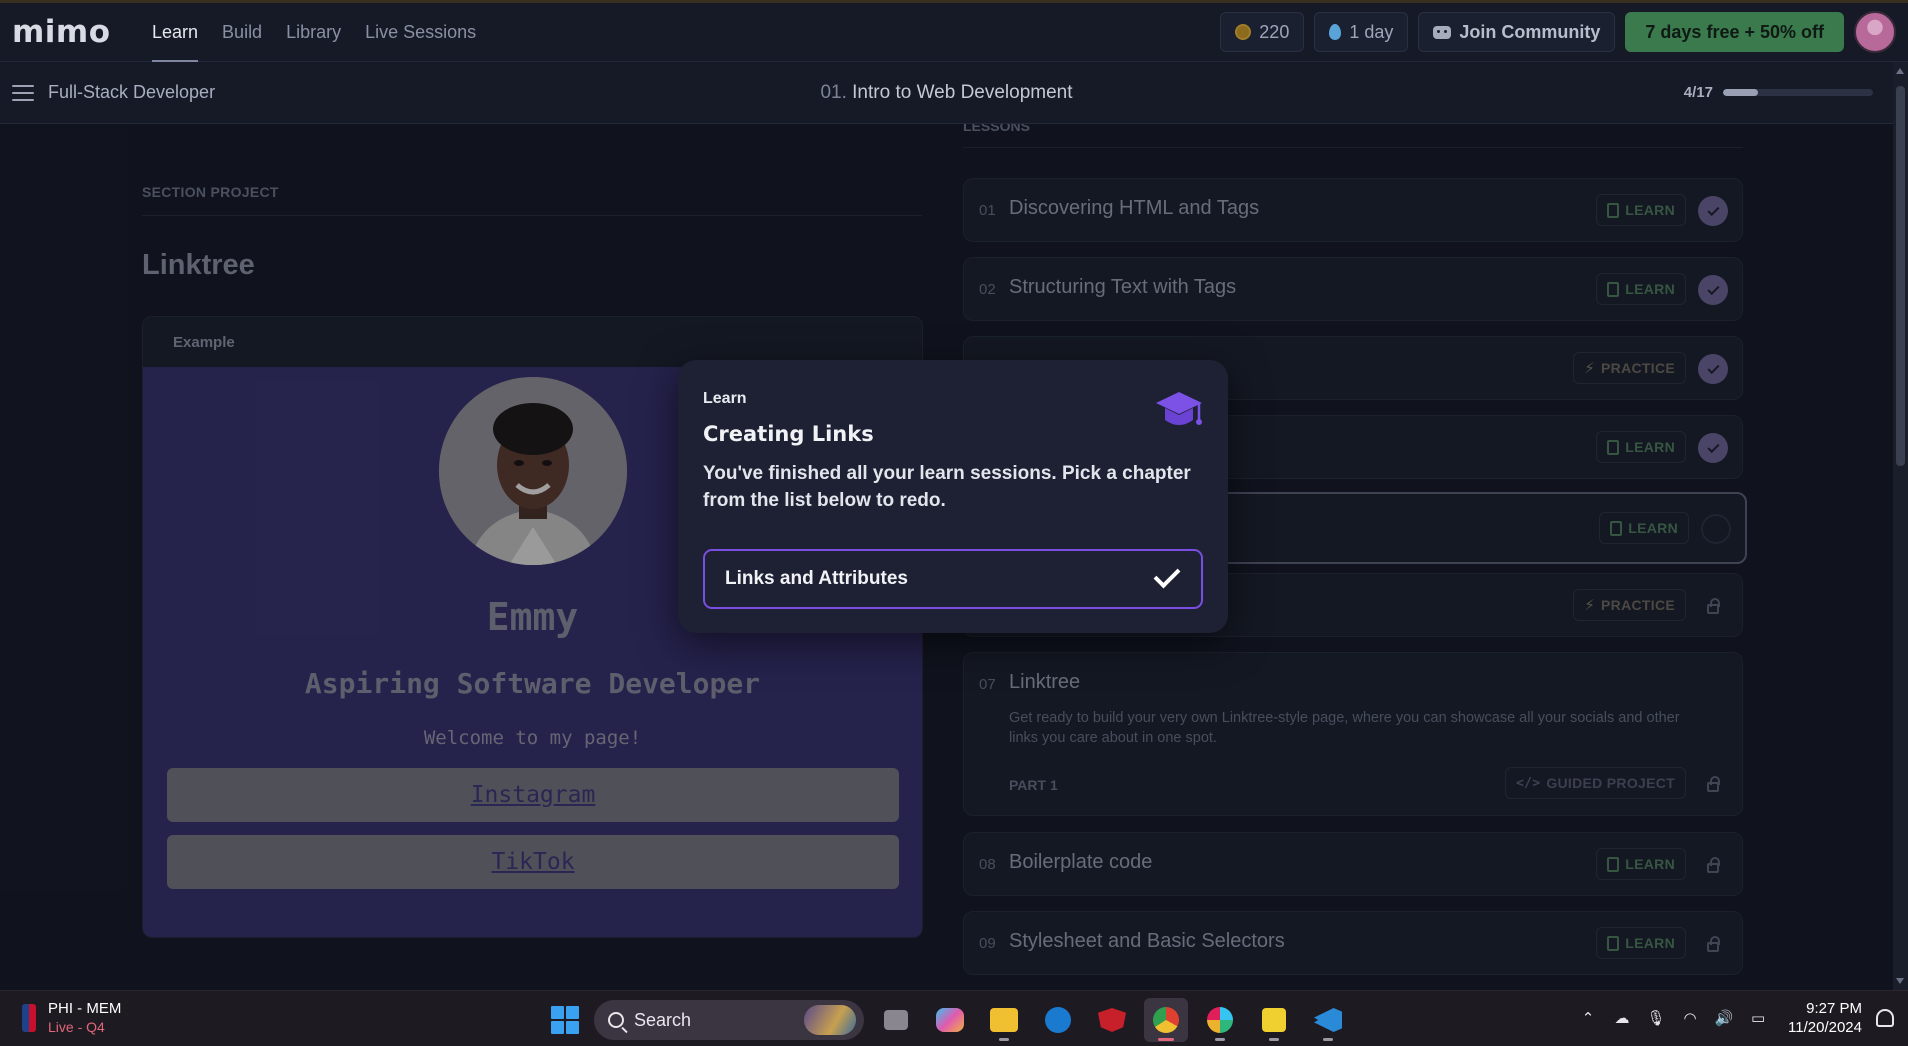 Image resolution: width=1908 pixels, height=1046 pixels. I want to click on lesson-number: 09, so click(987, 943).